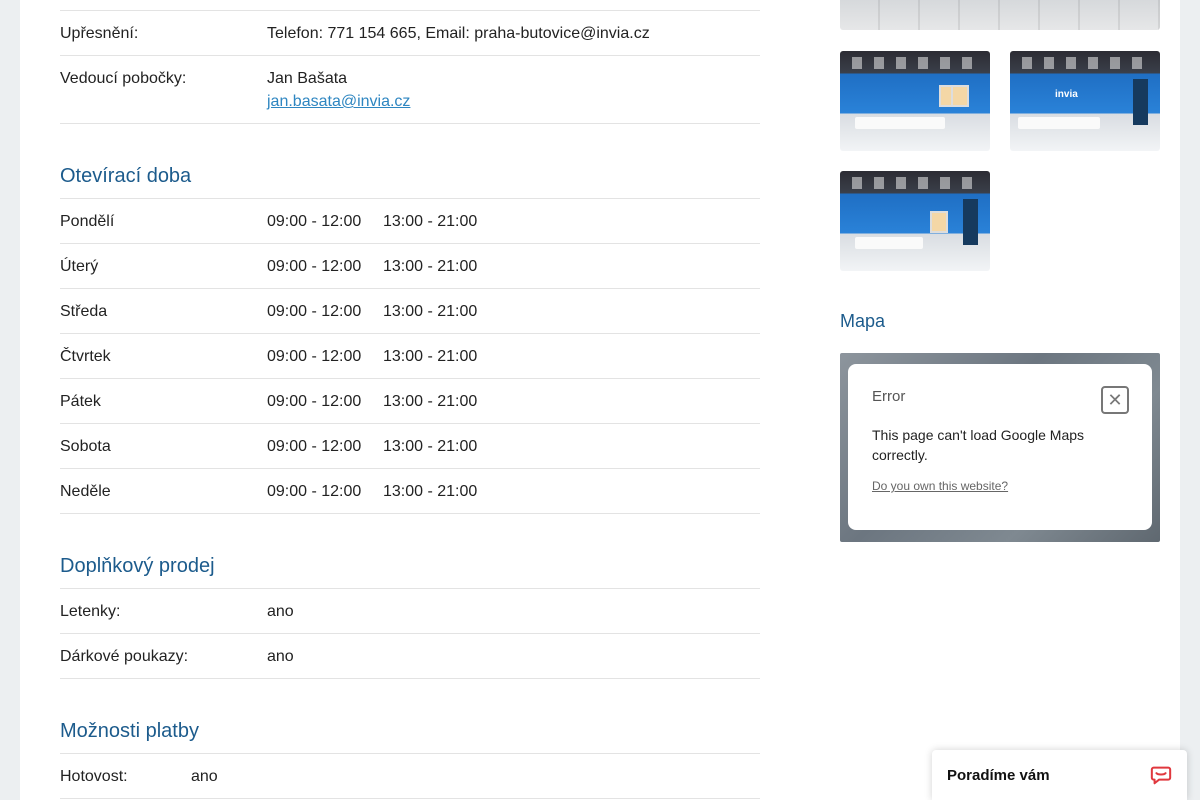 The height and width of the screenshot is (800, 1200). Describe the element at coordinates (123, 78) in the screenshot. I see `detail-label: Vedoucí pobočky:` at that location.